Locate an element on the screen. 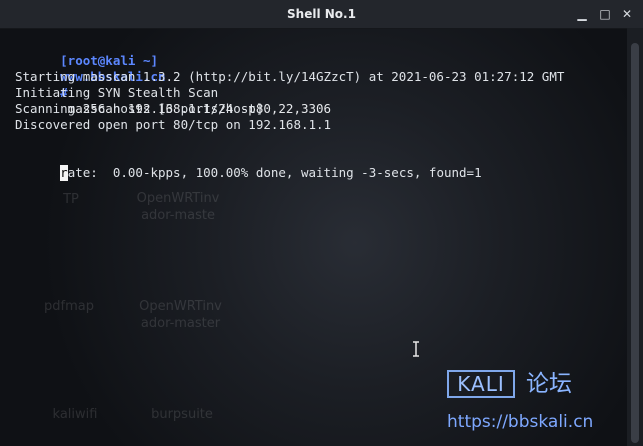 The height and width of the screenshot is (446, 643). text-cursor: r is located at coordinates (64, 173).